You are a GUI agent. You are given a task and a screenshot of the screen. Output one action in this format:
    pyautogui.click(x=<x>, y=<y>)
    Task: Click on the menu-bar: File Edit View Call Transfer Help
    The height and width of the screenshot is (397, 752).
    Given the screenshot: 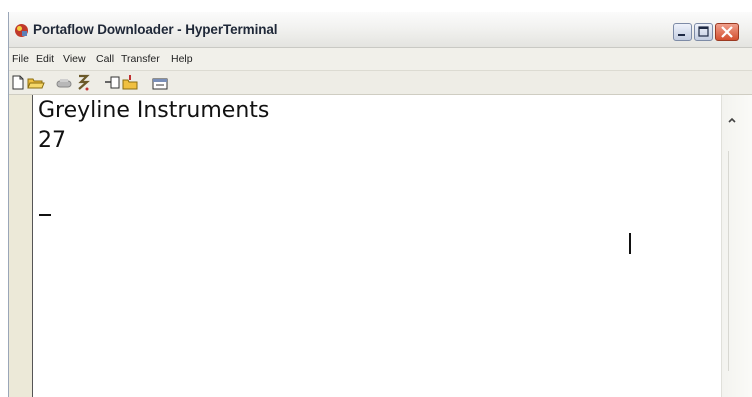 What is the action you would take?
    pyautogui.click(x=380, y=59)
    